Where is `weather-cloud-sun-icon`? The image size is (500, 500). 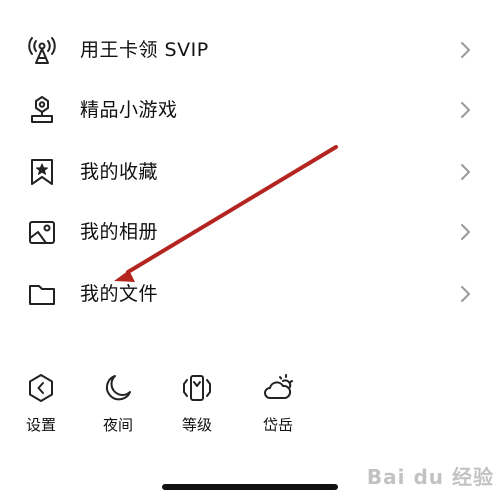
weather-cloud-sun-icon is located at coordinates (278, 386).